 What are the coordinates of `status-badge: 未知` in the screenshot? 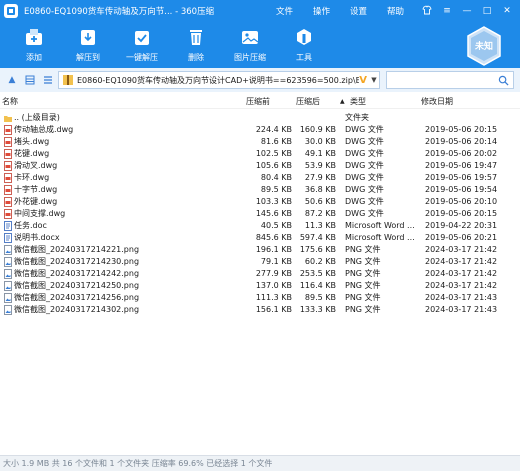 It's located at (484, 46).